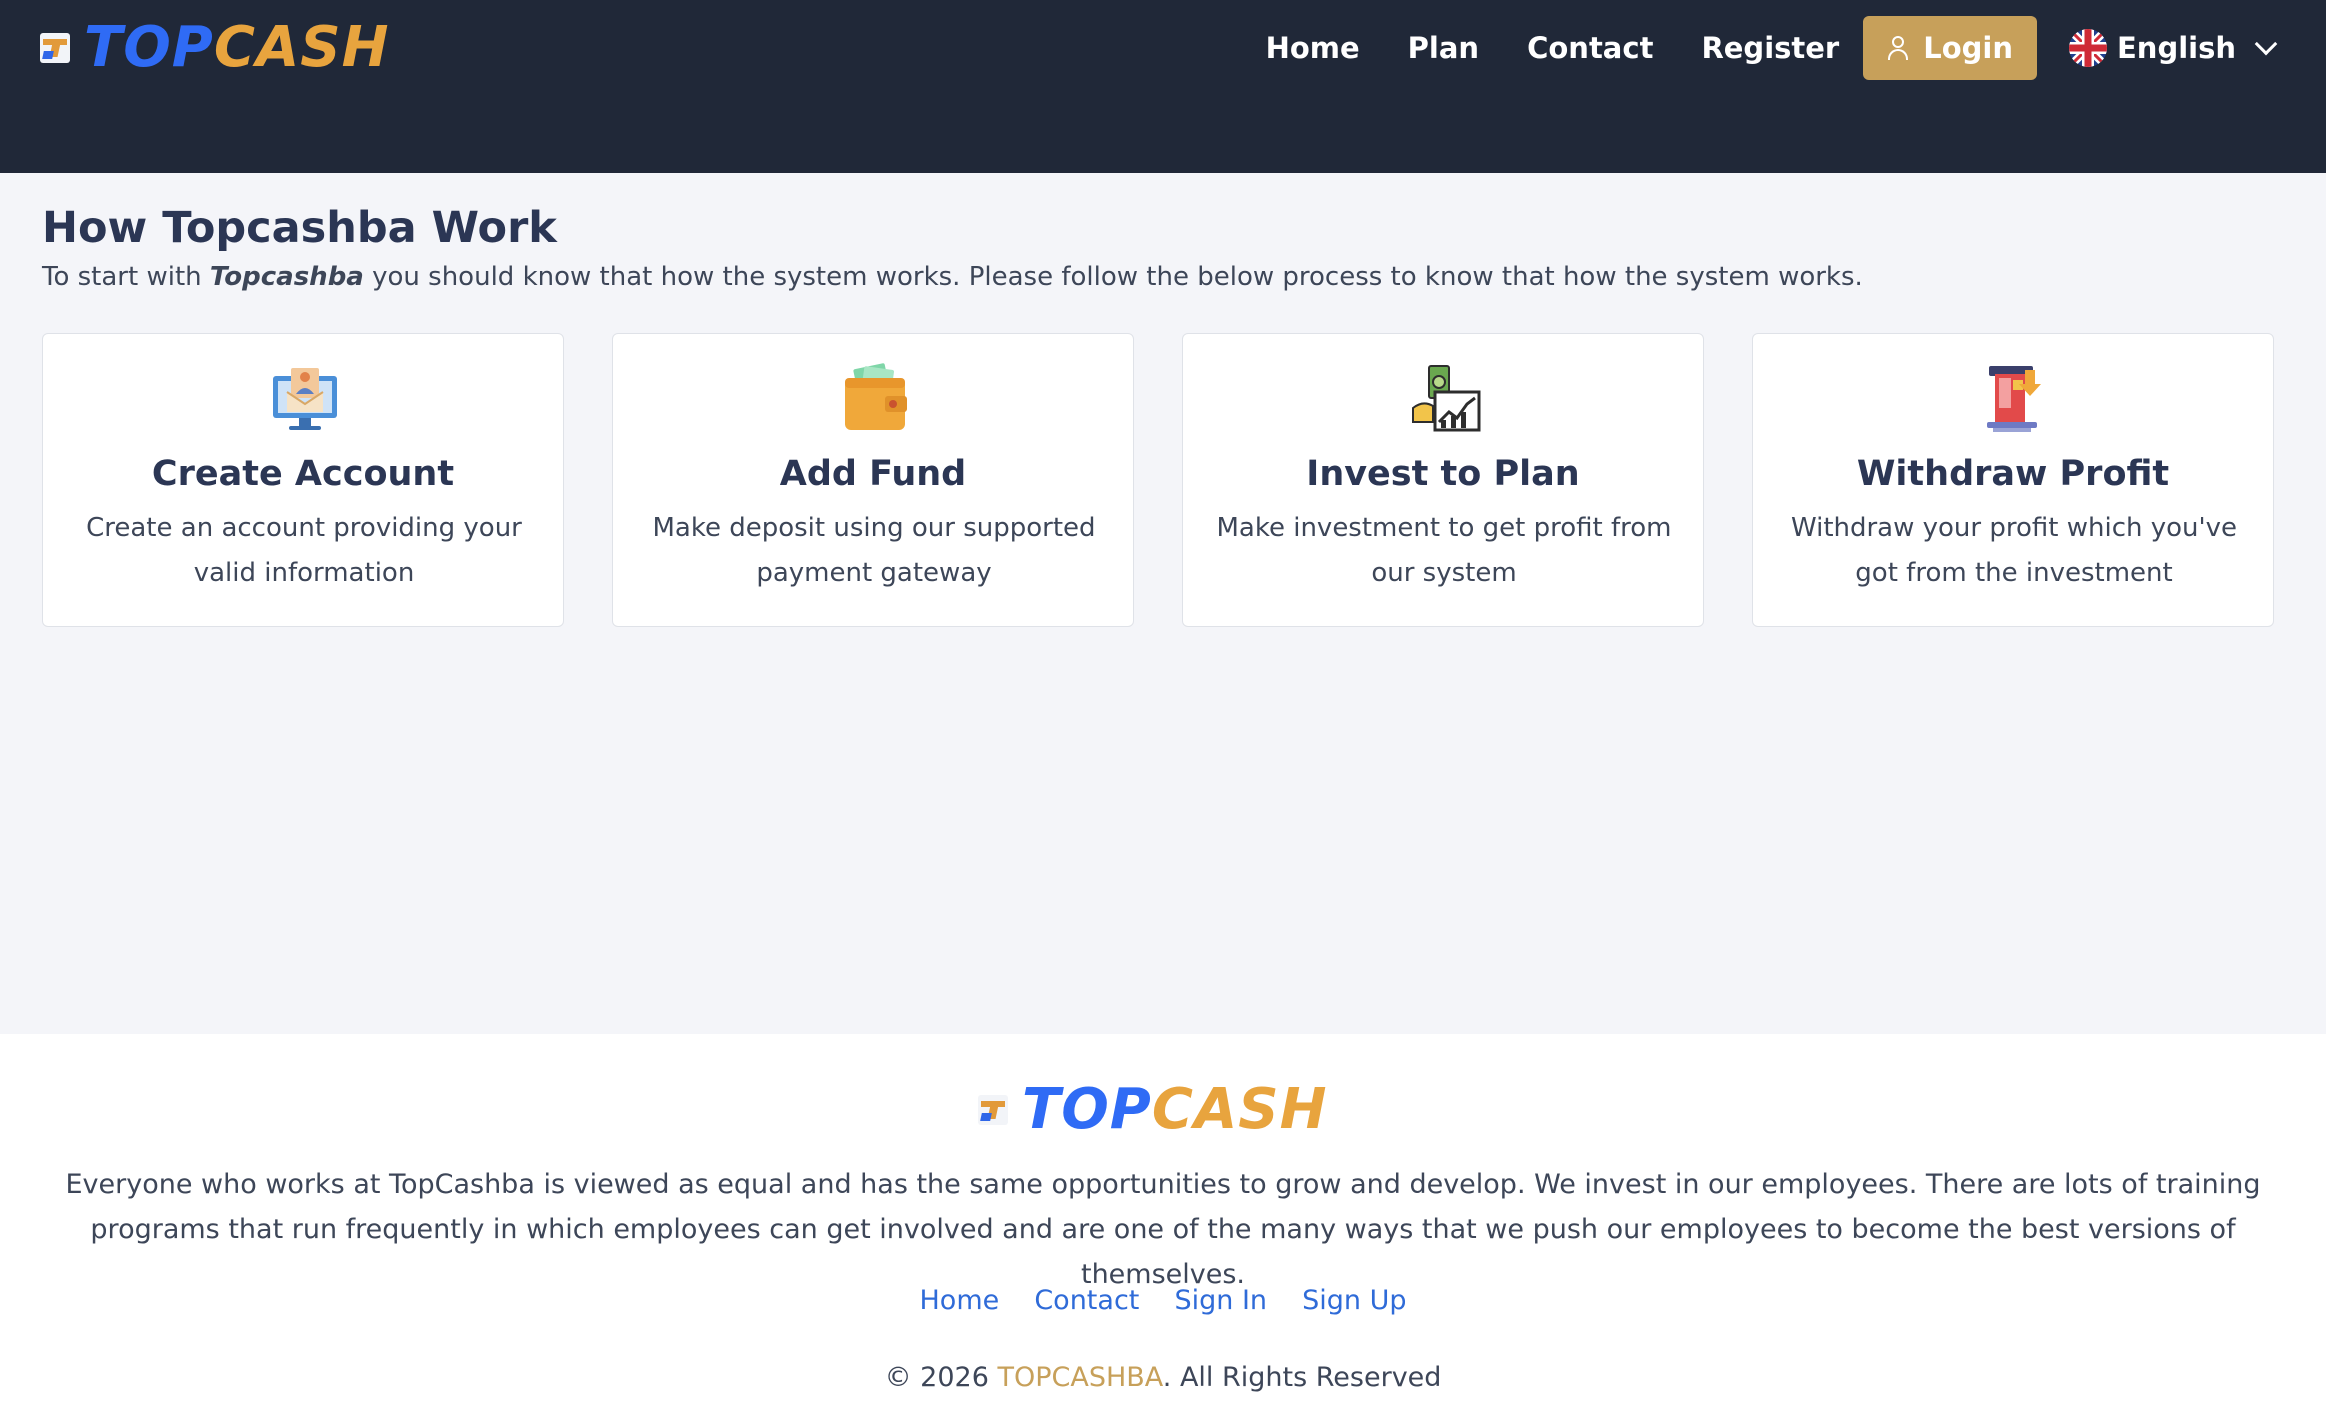  Describe the element at coordinates (1770, 48) in the screenshot. I see `nav-register: Register` at that location.